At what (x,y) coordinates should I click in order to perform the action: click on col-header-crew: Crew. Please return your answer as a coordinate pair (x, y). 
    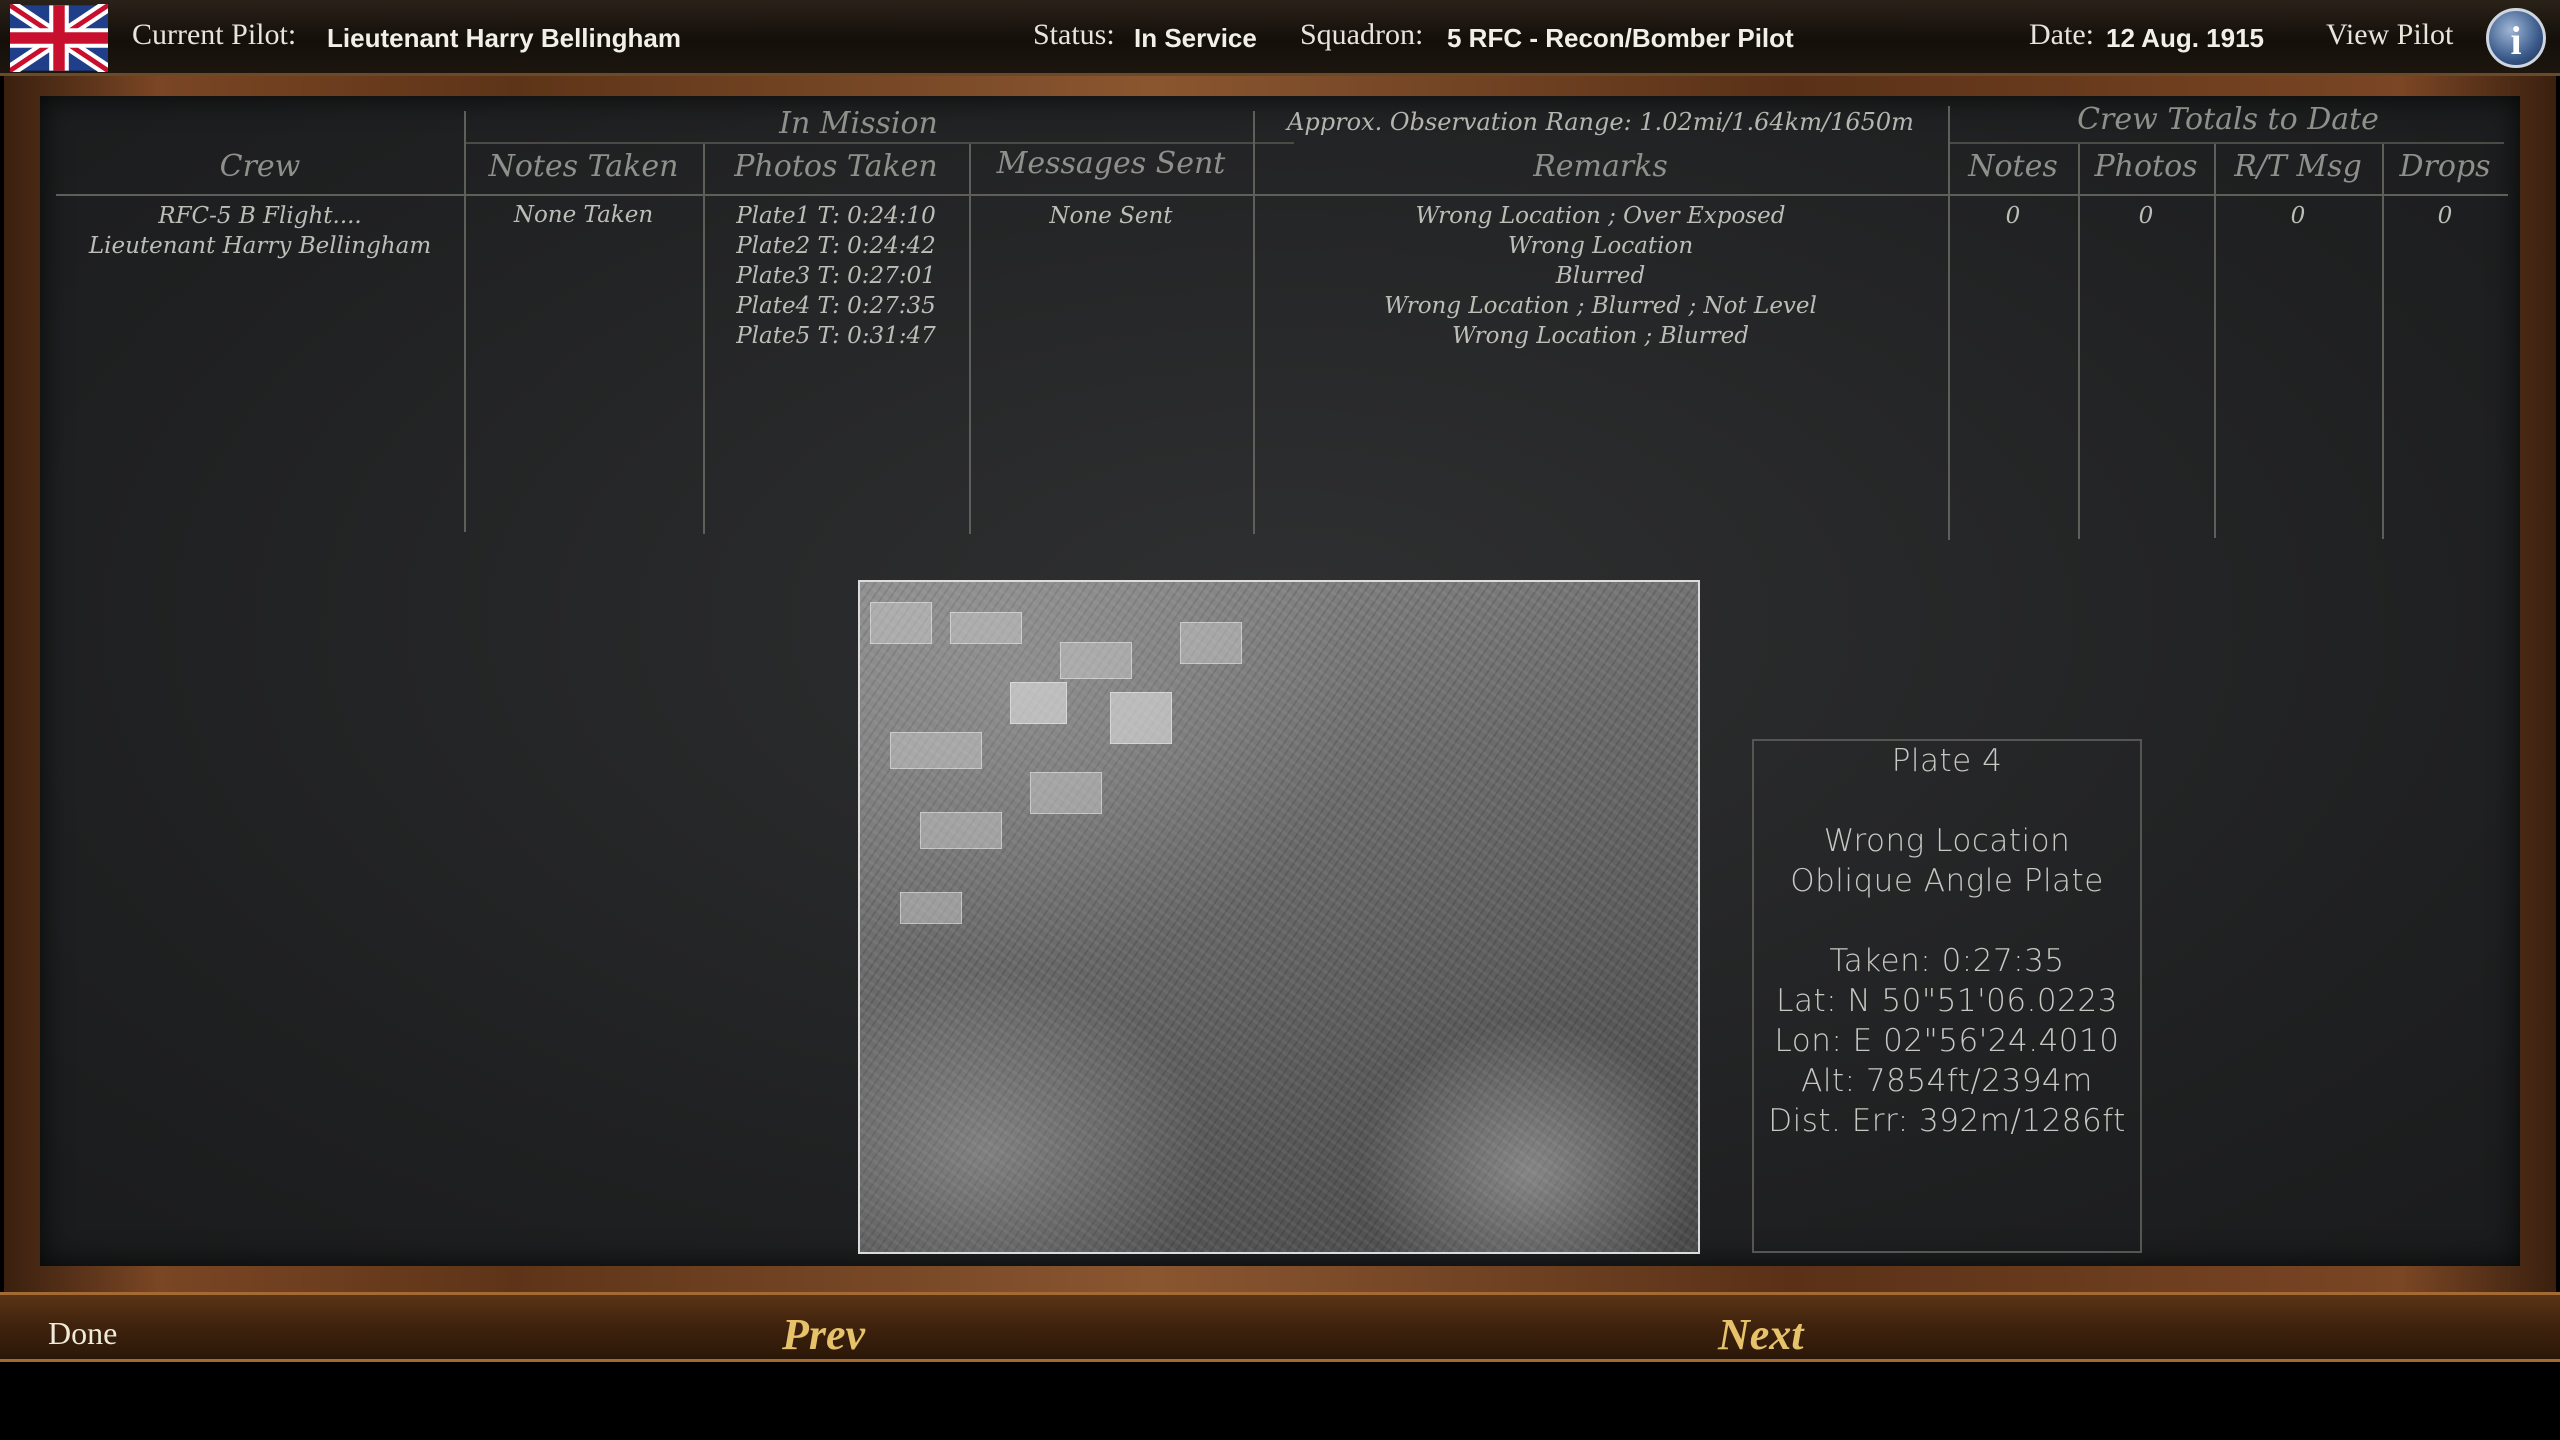
    Looking at the image, I should click on (260, 166).